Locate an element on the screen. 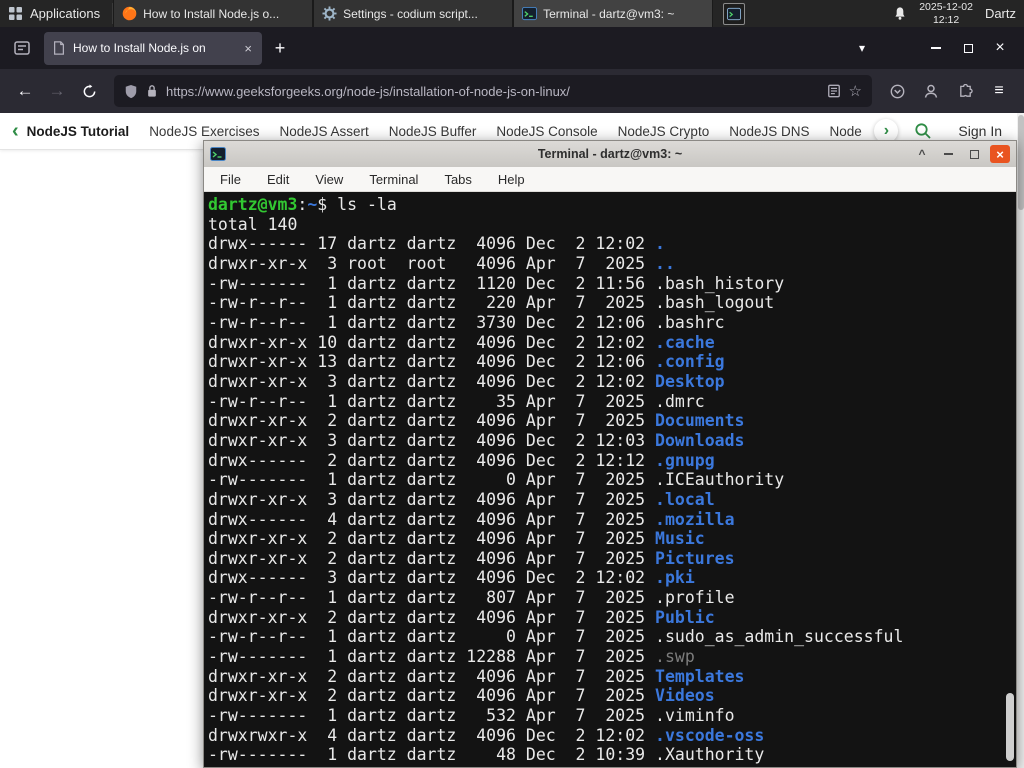 Image resolution: width=1024 pixels, height=768 pixels. nav-item: Node is located at coordinates (846, 131).